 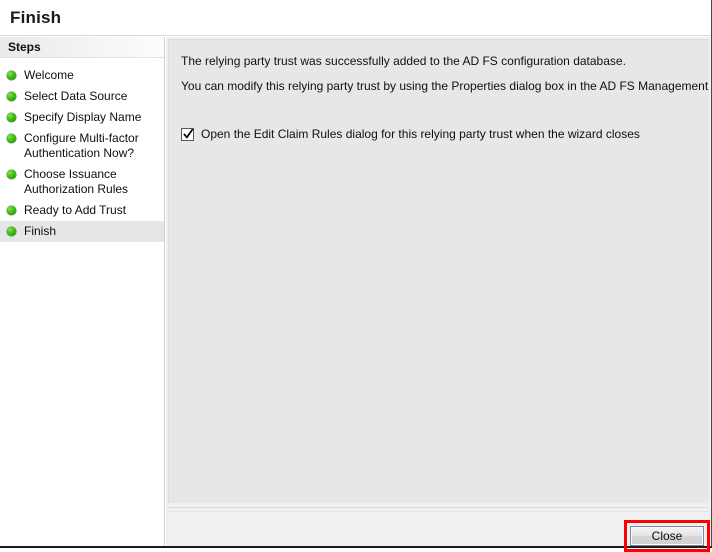 I want to click on steps-header-label: Steps, so click(x=24, y=47).